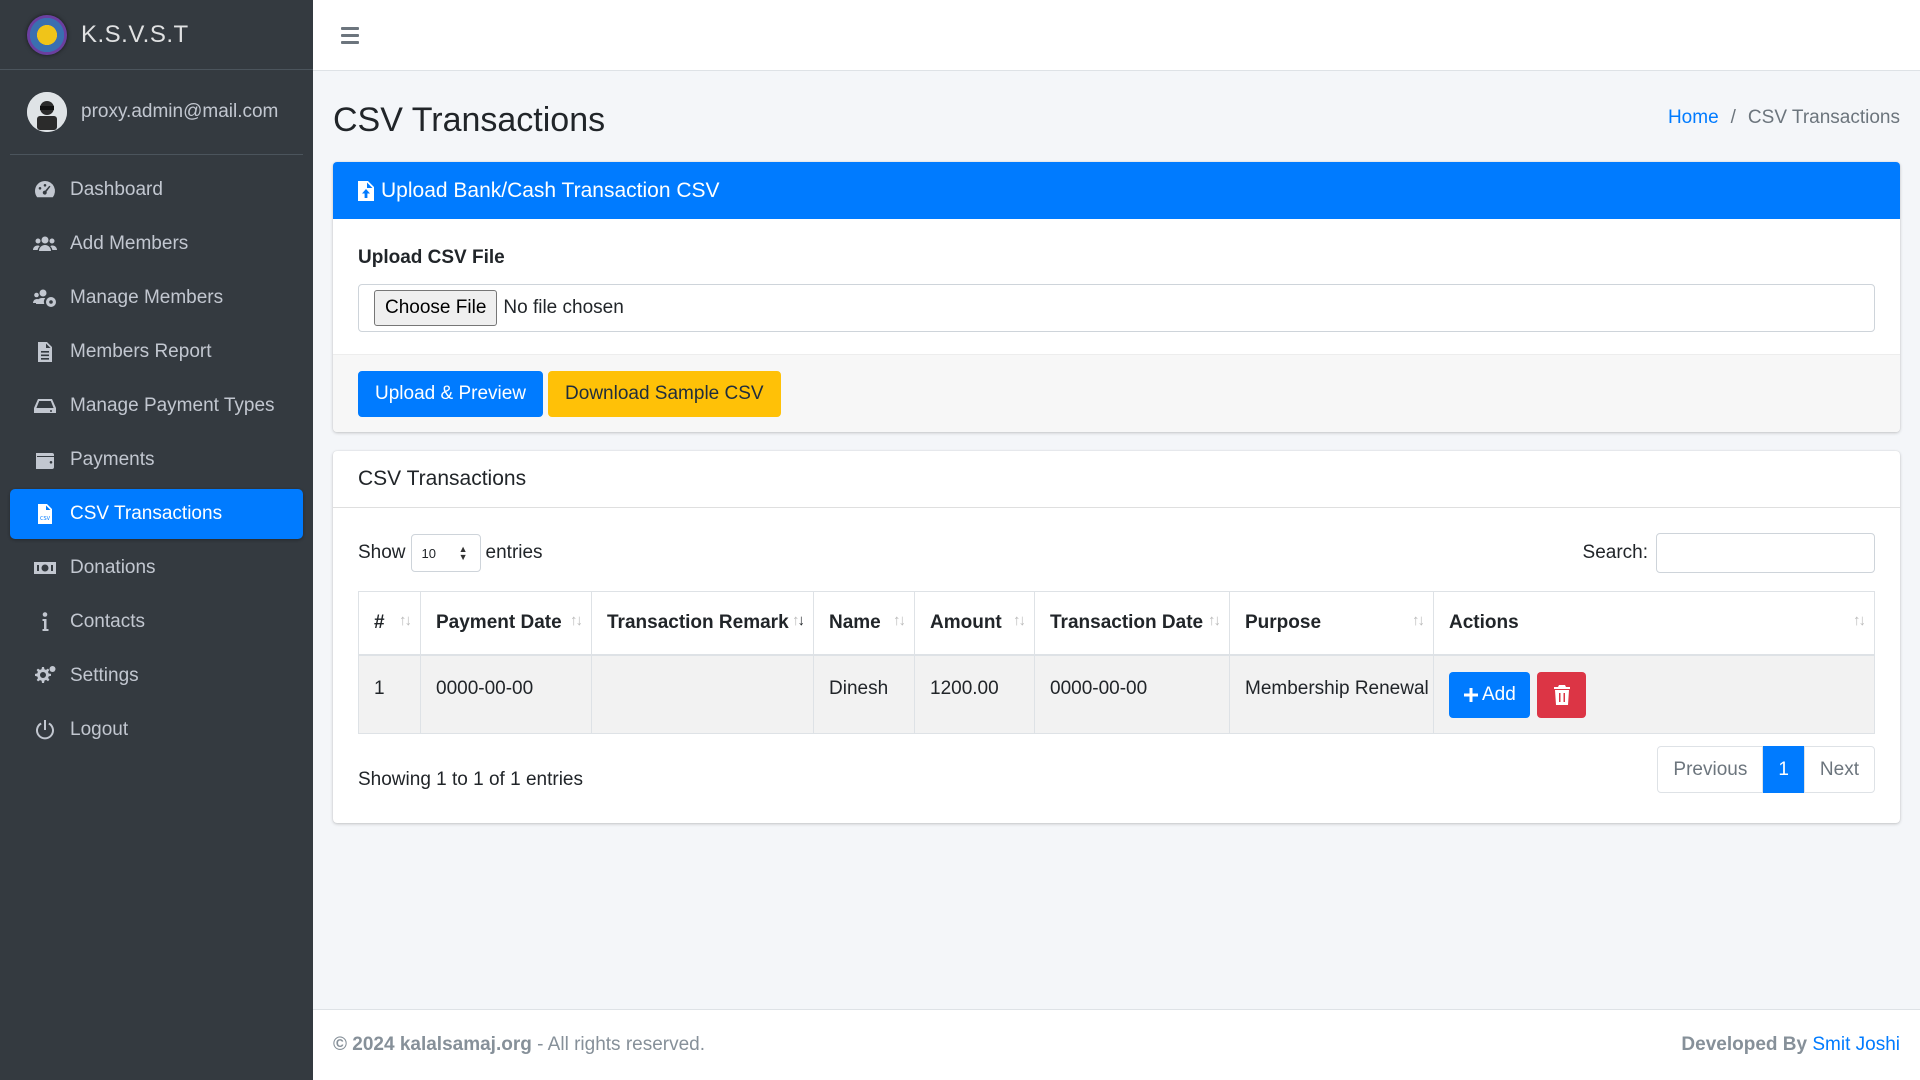 This screenshot has width=1920, height=1080. I want to click on entries-length-control: Show 10 ▲ ▼ entries, so click(450, 553).